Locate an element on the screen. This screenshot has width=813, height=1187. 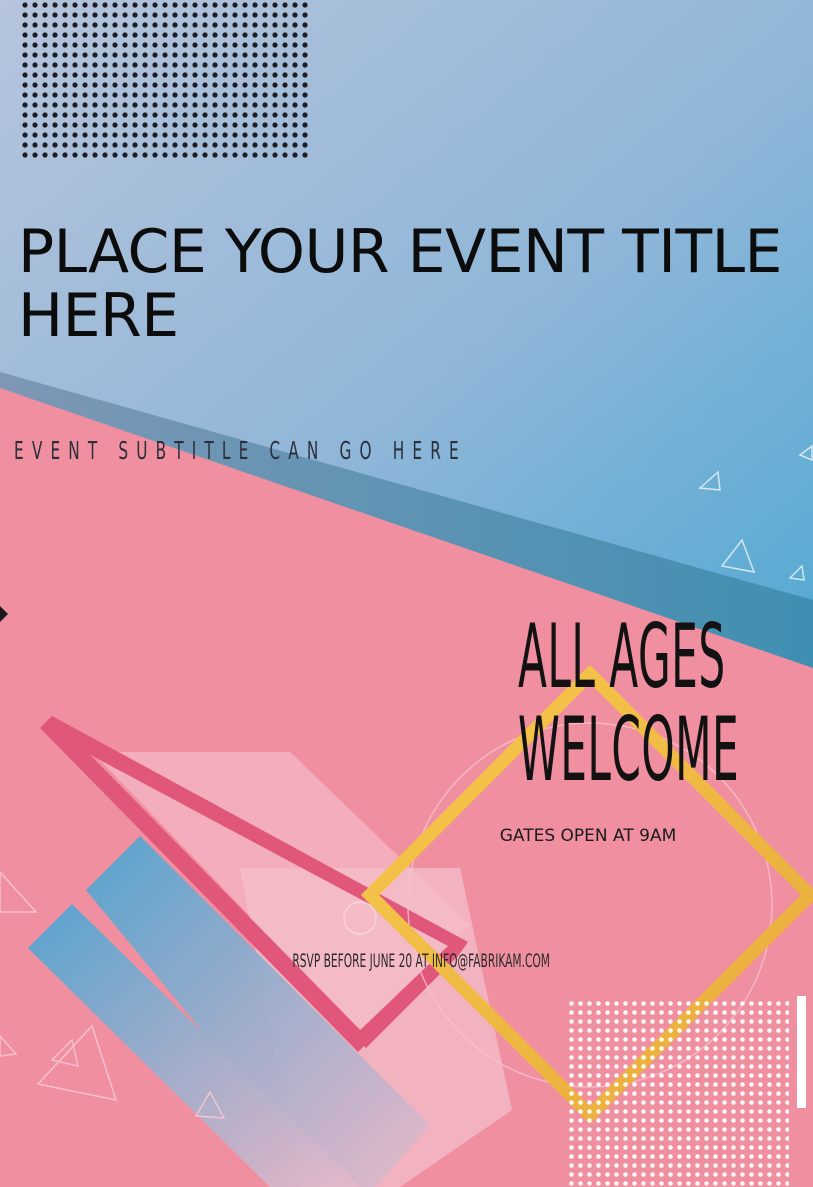
event-subtitle: EVENT SUBTITLE CAN GO HERE is located at coordinates (240, 450).